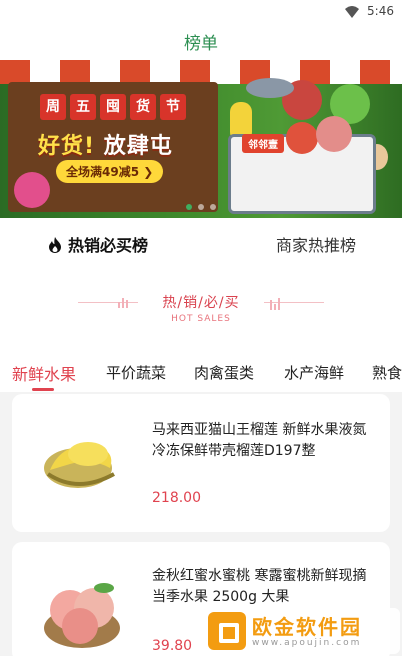 The height and width of the screenshot is (656, 402). I want to click on banner-slogan-prefix: 好货!, so click(67, 146).